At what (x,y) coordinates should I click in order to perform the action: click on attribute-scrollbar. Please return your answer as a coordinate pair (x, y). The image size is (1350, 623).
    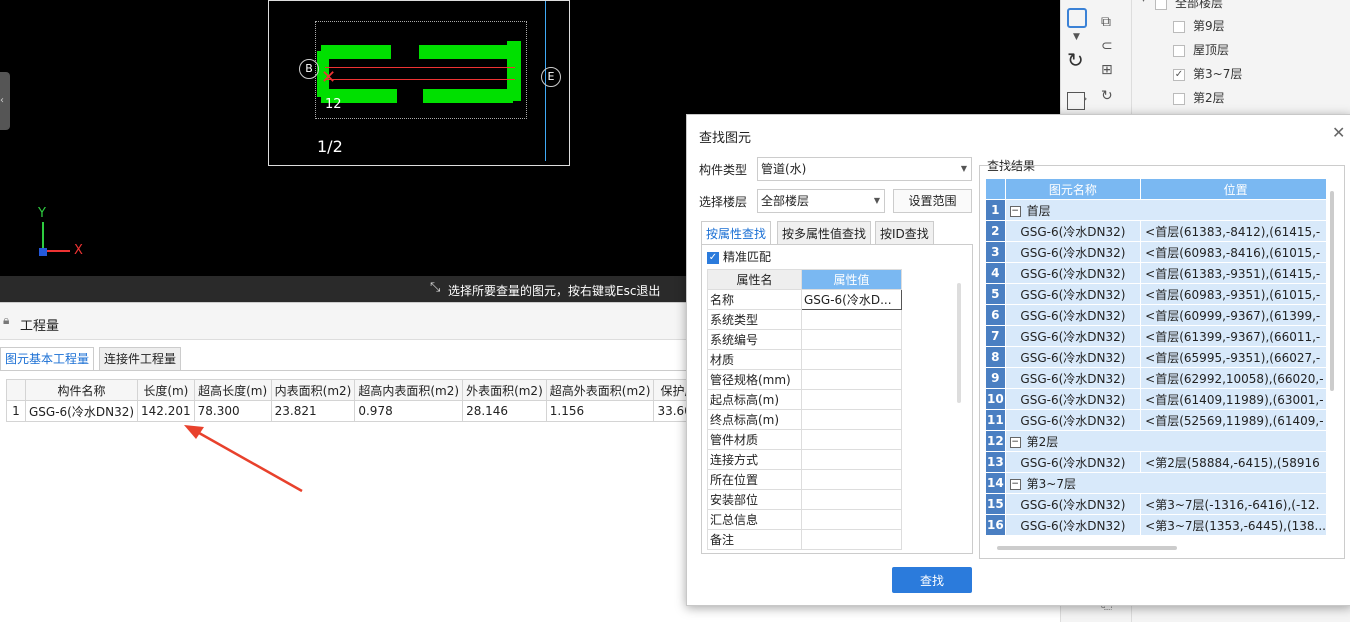
    Looking at the image, I should click on (959, 343).